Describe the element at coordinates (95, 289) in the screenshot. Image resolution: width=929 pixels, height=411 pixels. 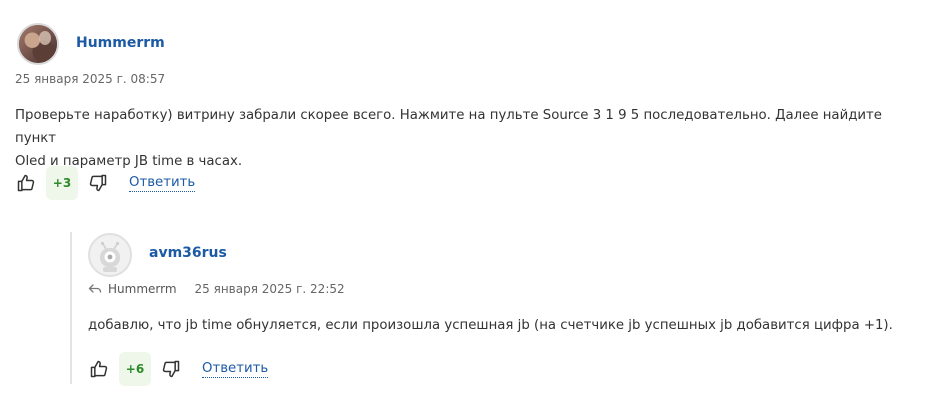
I see `reply-arrow-icon` at that location.